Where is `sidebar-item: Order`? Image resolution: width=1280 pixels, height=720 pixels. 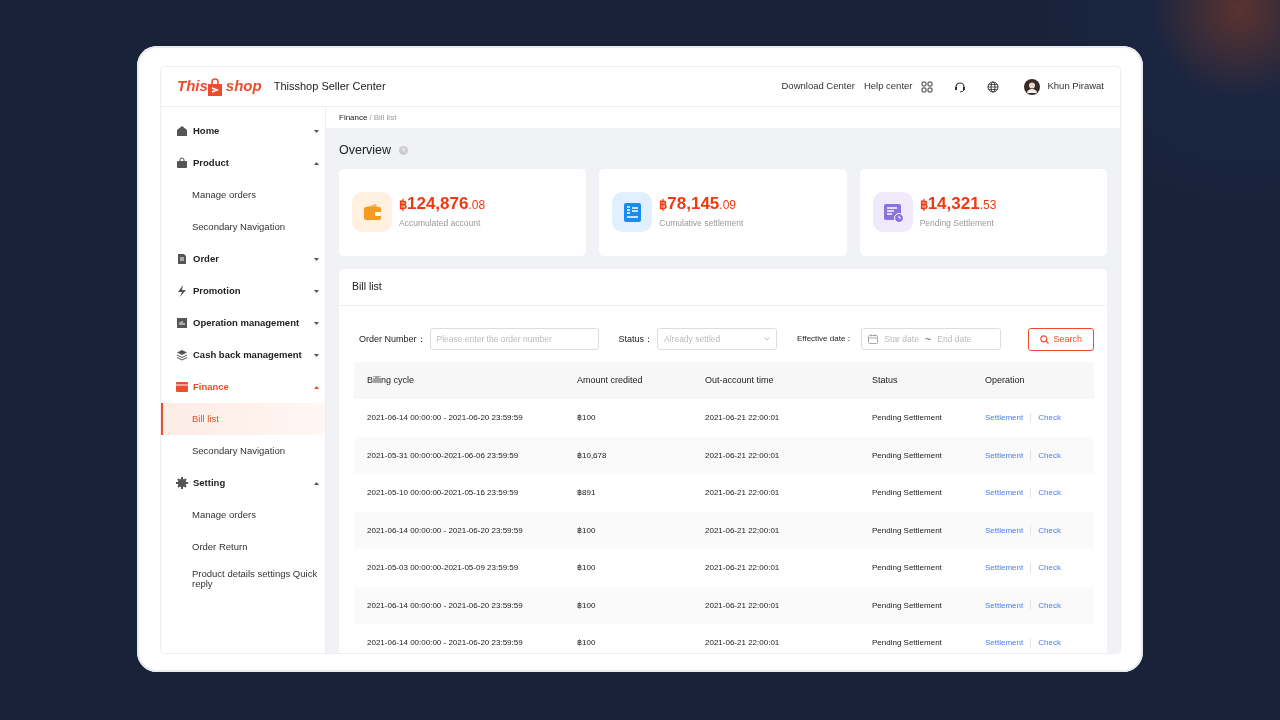 sidebar-item: Order is located at coordinates (243, 259).